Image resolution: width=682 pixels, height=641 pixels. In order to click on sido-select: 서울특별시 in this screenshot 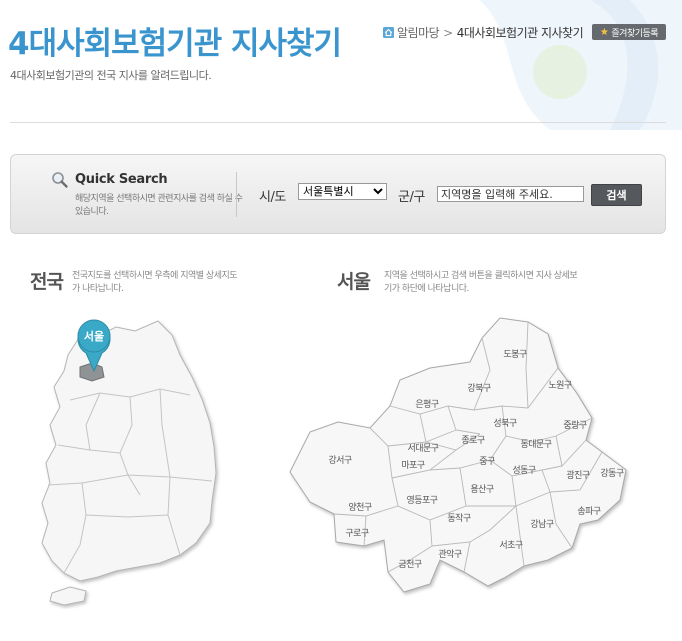, I will do `click(342, 191)`.